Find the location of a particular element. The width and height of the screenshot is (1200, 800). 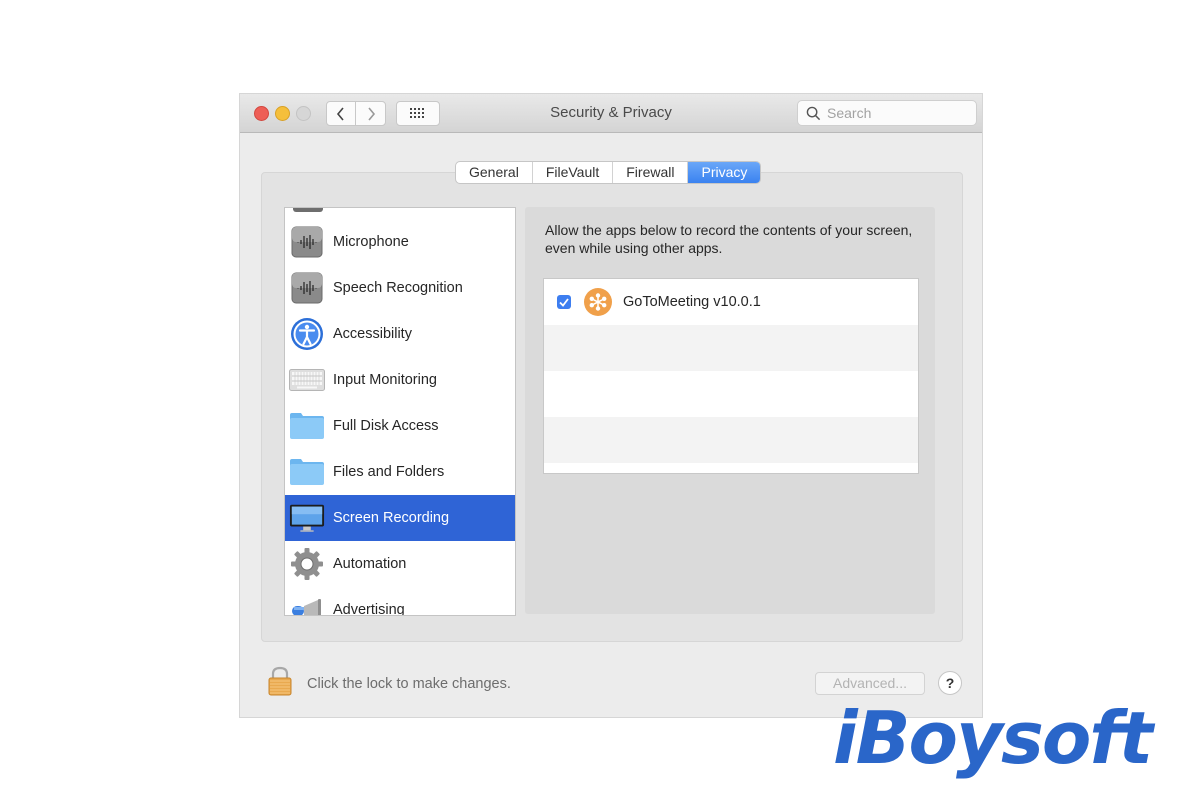

sidebar-item-advertising: Advertising is located at coordinates (400, 601).